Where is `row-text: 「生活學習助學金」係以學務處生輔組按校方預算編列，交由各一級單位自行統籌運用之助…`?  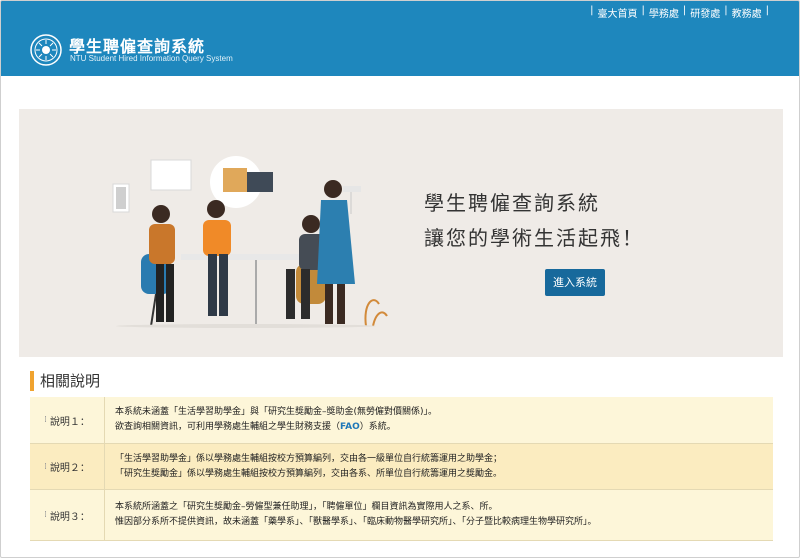
row-text: 「生活學習助學金」係以學務處生輔組按校方預算編列，交由各一級單位自行統籌運用之助… is located at coordinates (309, 458).